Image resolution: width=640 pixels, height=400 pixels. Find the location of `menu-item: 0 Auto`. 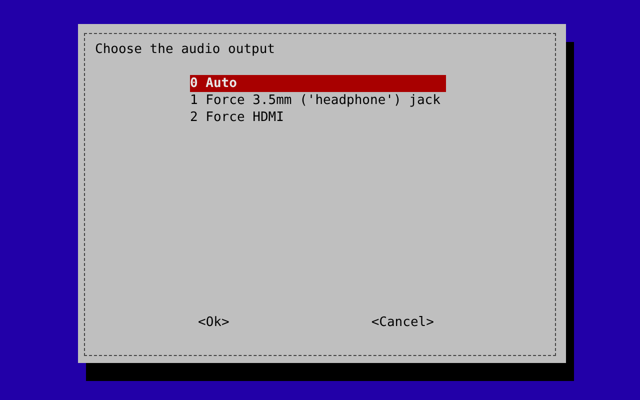

menu-item: 0 Auto is located at coordinates (318, 83).